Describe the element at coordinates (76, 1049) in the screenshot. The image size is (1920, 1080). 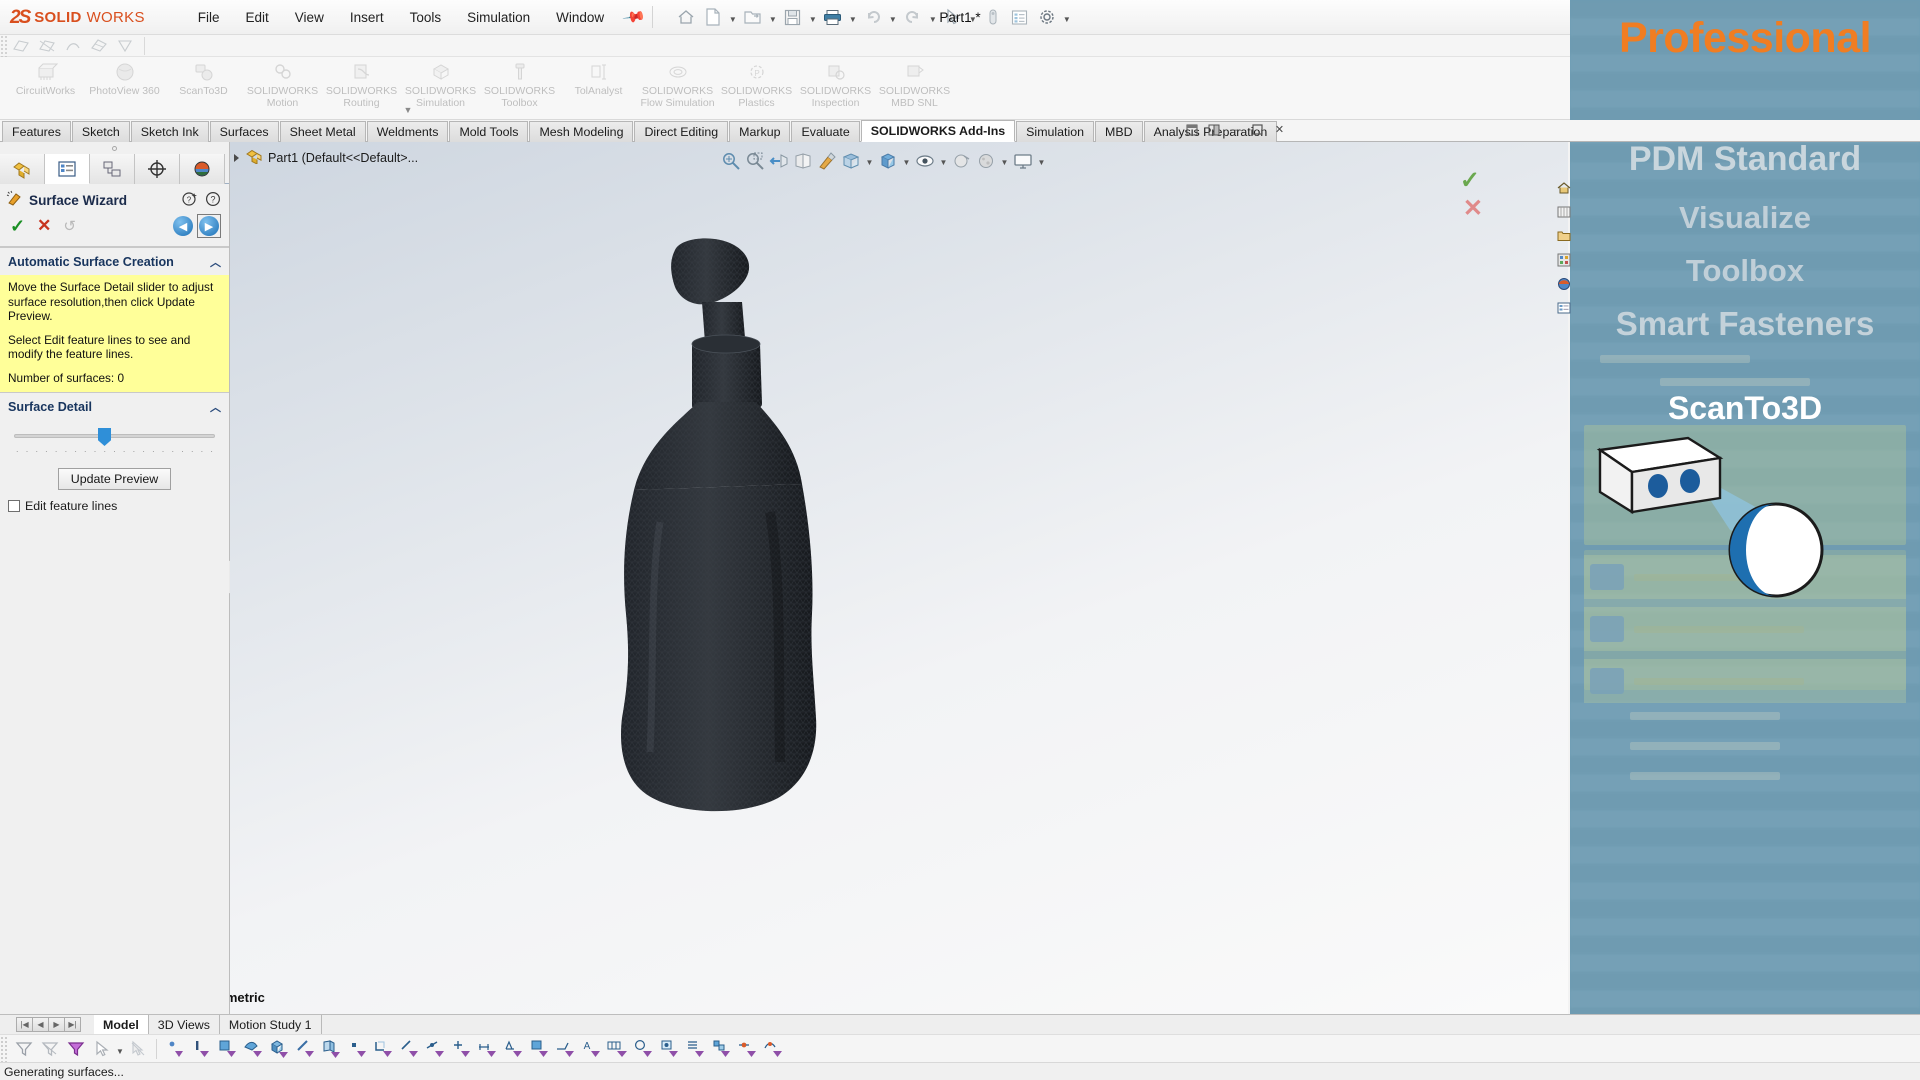
I see `filter-active-icon` at that location.